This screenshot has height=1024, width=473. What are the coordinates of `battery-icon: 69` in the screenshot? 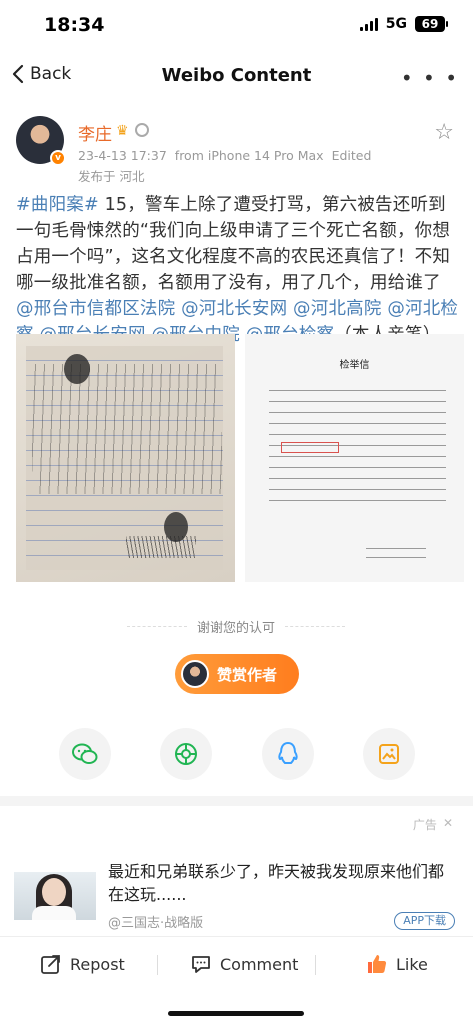 It's located at (431, 24).